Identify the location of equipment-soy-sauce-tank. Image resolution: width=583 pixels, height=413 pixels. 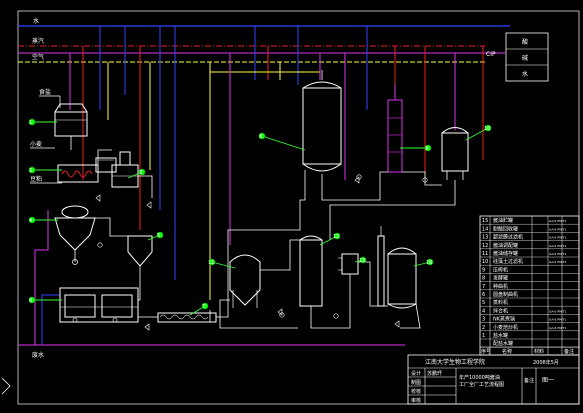
(402, 278).